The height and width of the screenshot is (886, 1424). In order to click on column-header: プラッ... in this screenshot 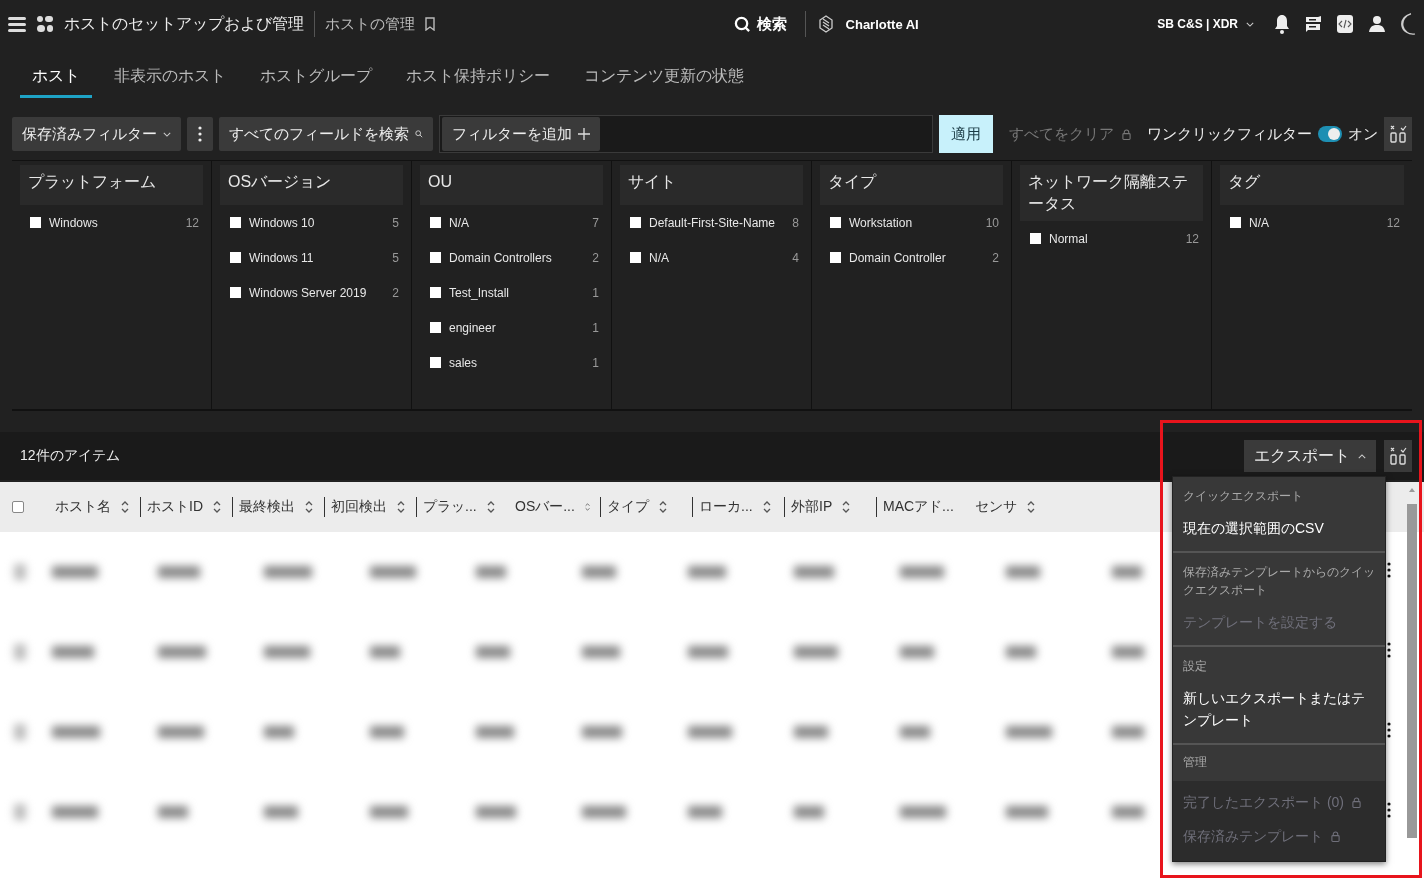, I will do `click(460, 507)`.